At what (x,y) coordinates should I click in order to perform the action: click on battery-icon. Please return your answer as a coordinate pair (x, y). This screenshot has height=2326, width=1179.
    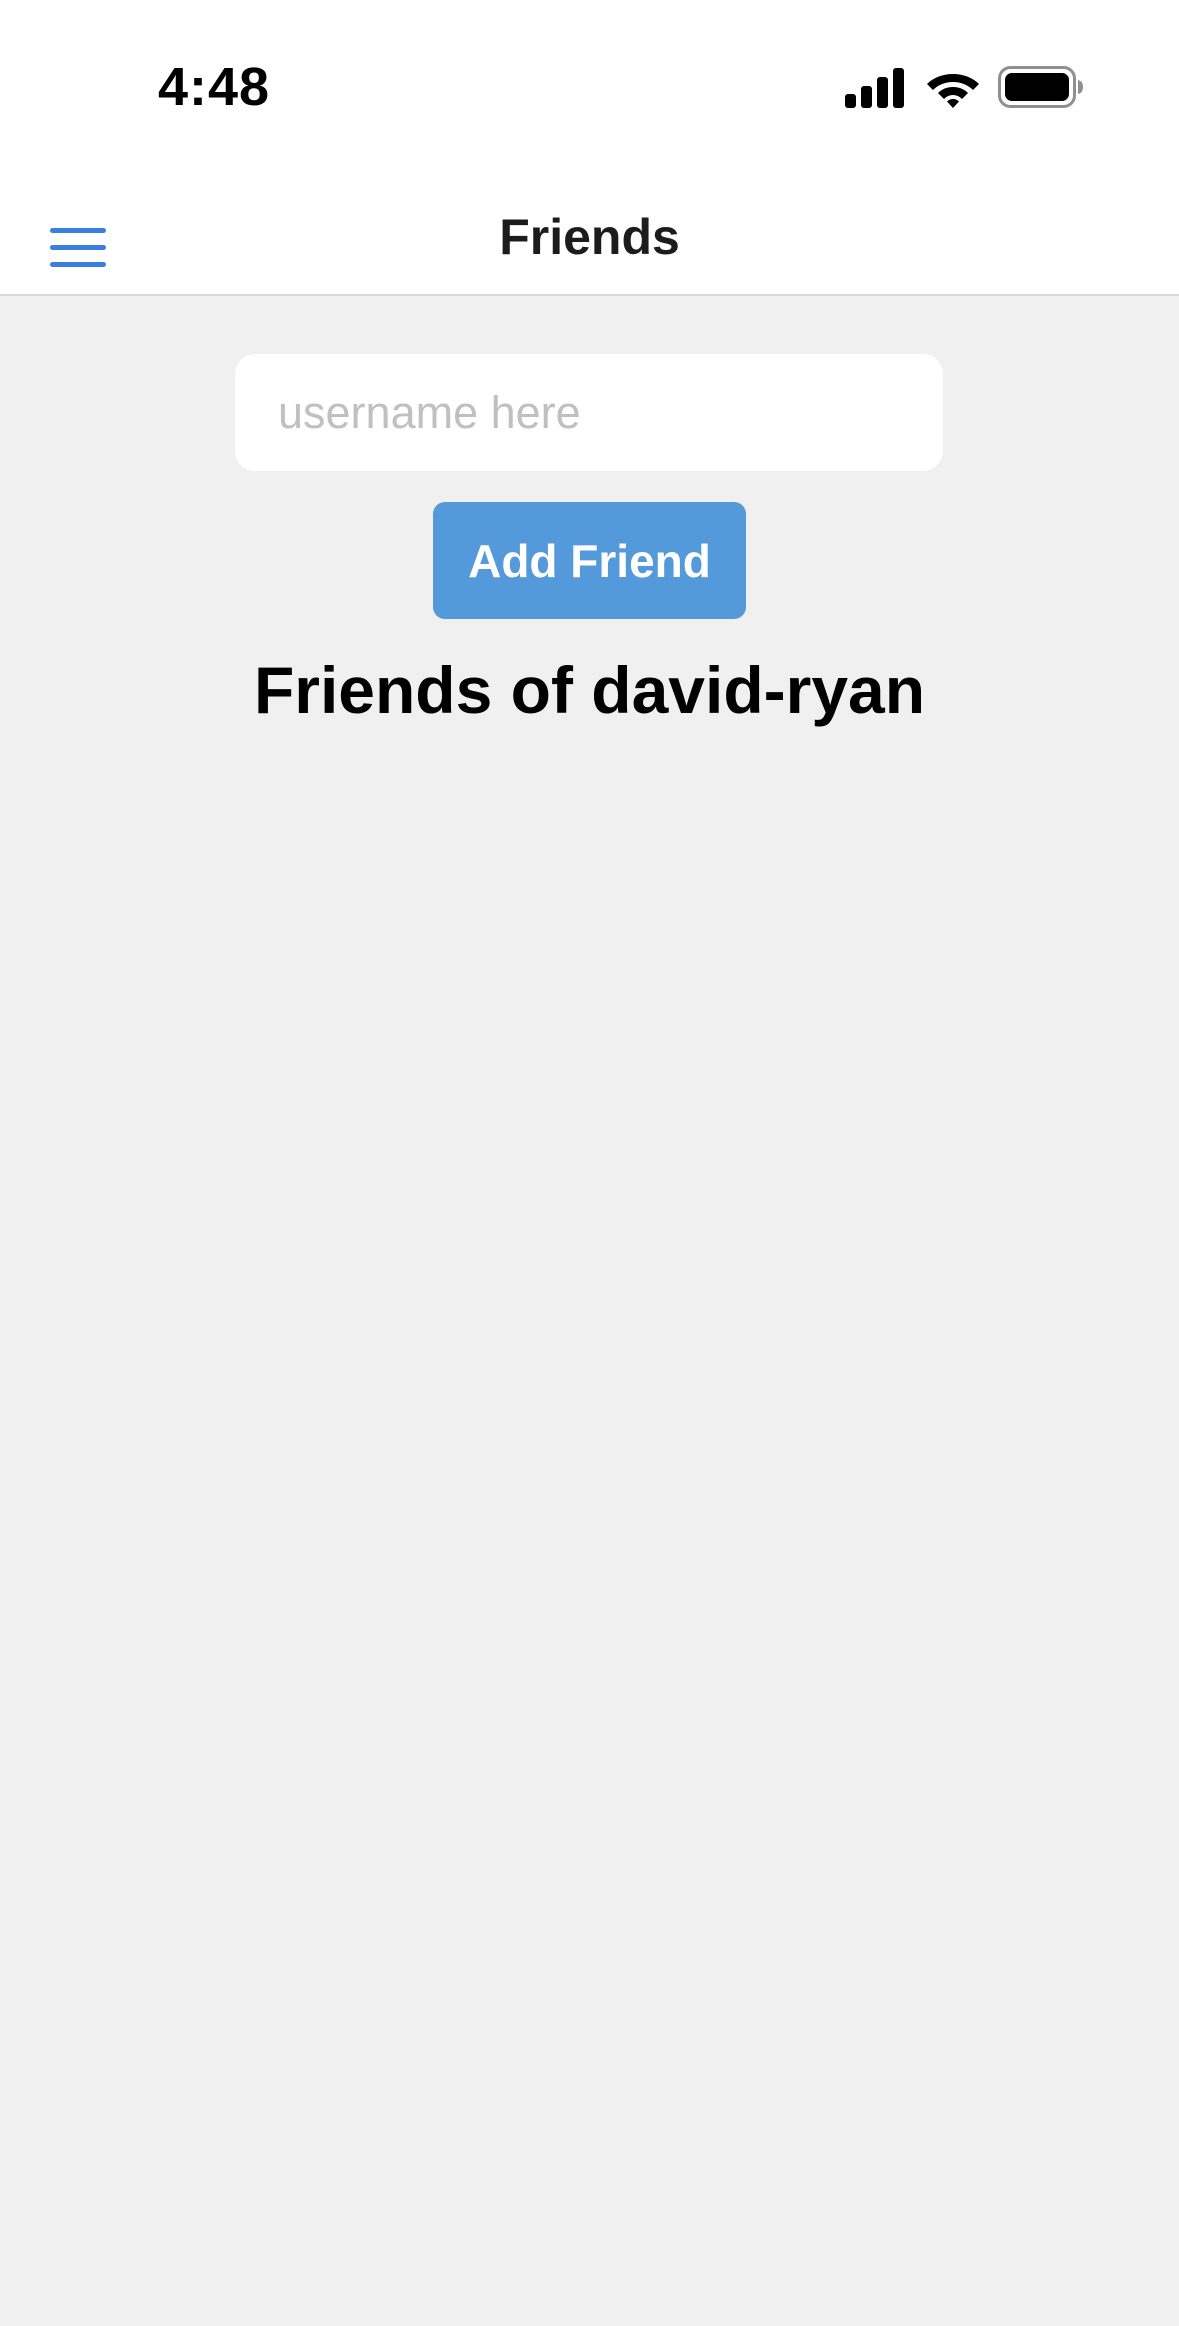
    Looking at the image, I should click on (1040, 87).